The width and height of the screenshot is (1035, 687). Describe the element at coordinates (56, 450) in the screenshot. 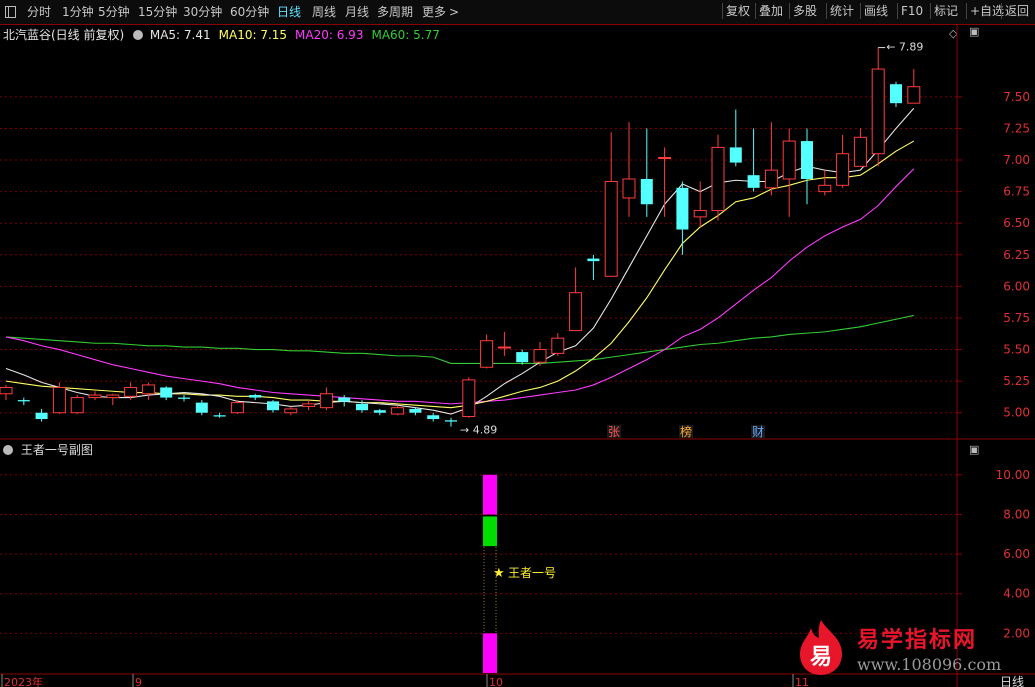

I see `sub-panel-title: 王者一号副图` at that location.